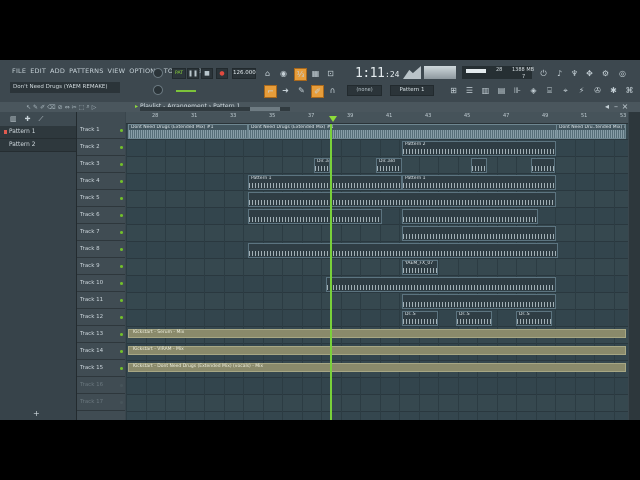 This screenshot has width=640, height=480. What do you see at coordinates (101, 216) in the screenshot?
I see `track-header-6: Track 6` at bounding box center [101, 216].